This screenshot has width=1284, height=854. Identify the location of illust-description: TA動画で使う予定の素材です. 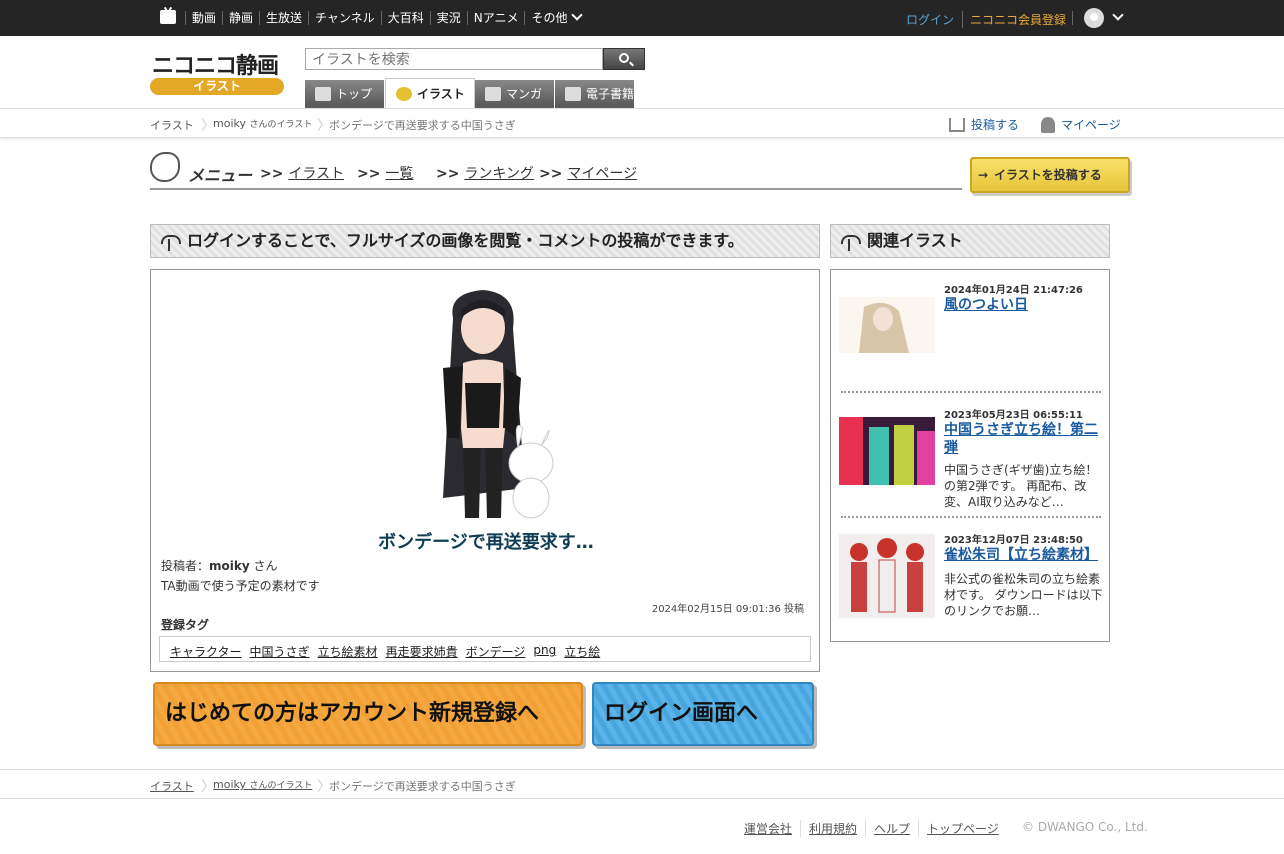
(240, 586).